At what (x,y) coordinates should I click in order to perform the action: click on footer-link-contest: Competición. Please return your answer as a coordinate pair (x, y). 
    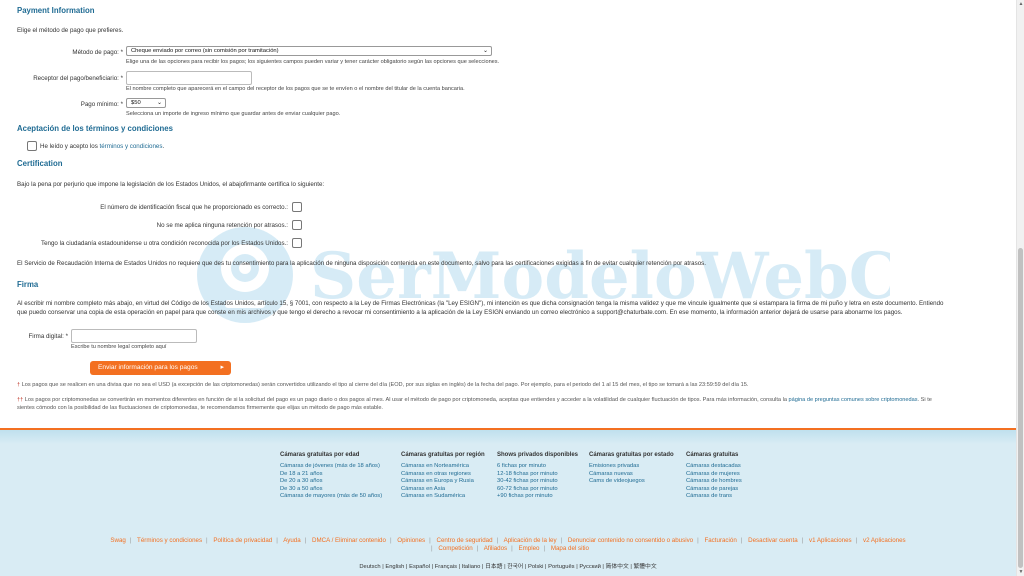
    Looking at the image, I should click on (455, 548).